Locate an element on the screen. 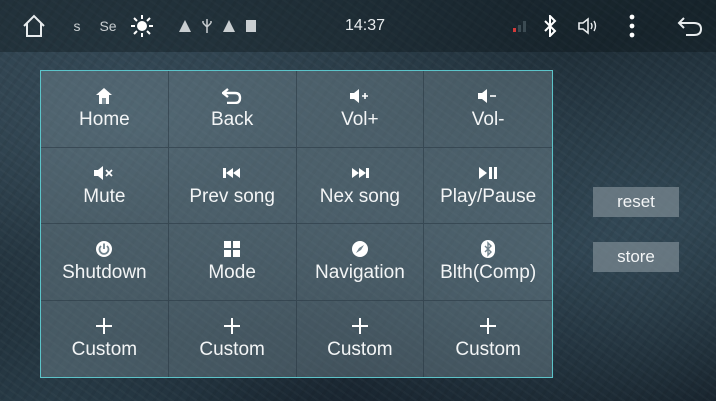 Image resolution: width=716 pixels, height=401 pixels. key-mode: Mode is located at coordinates (232, 262).